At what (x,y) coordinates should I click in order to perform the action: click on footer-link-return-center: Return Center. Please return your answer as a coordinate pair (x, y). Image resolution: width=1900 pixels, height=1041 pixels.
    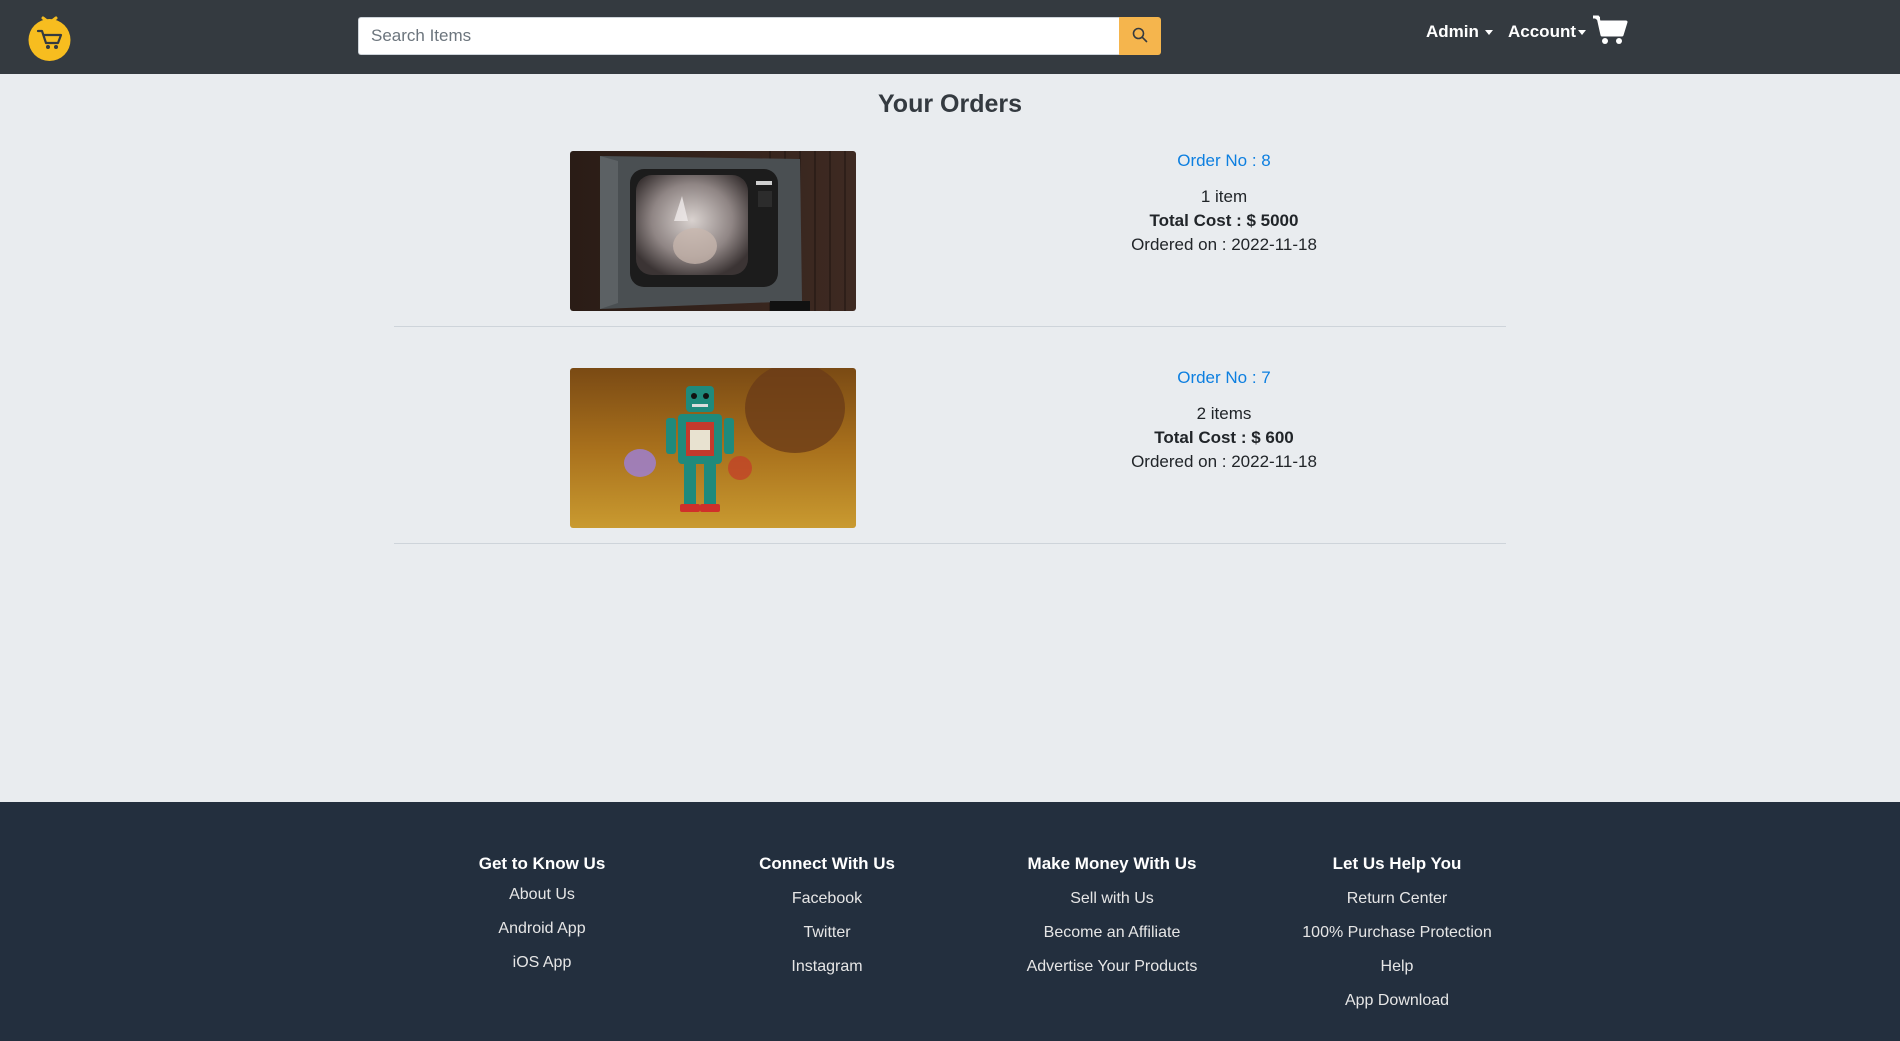
    Looking at the image, I should click on (1397, 899).